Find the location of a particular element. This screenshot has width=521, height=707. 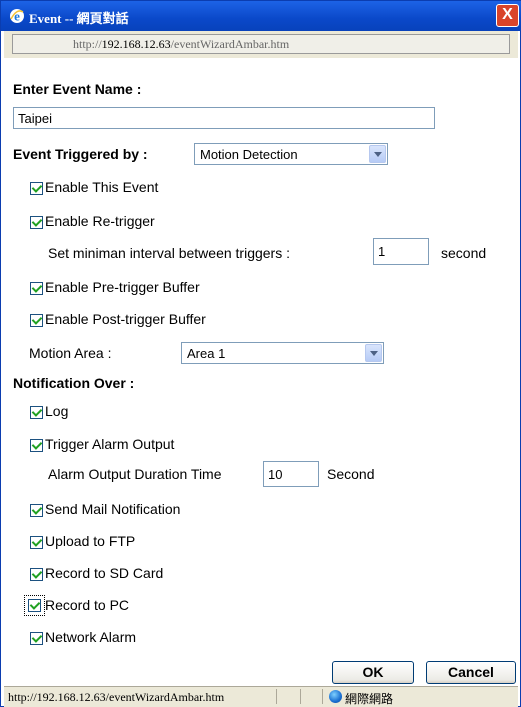

trigger-select: Motion Detection is located at coordinates (291, 154).